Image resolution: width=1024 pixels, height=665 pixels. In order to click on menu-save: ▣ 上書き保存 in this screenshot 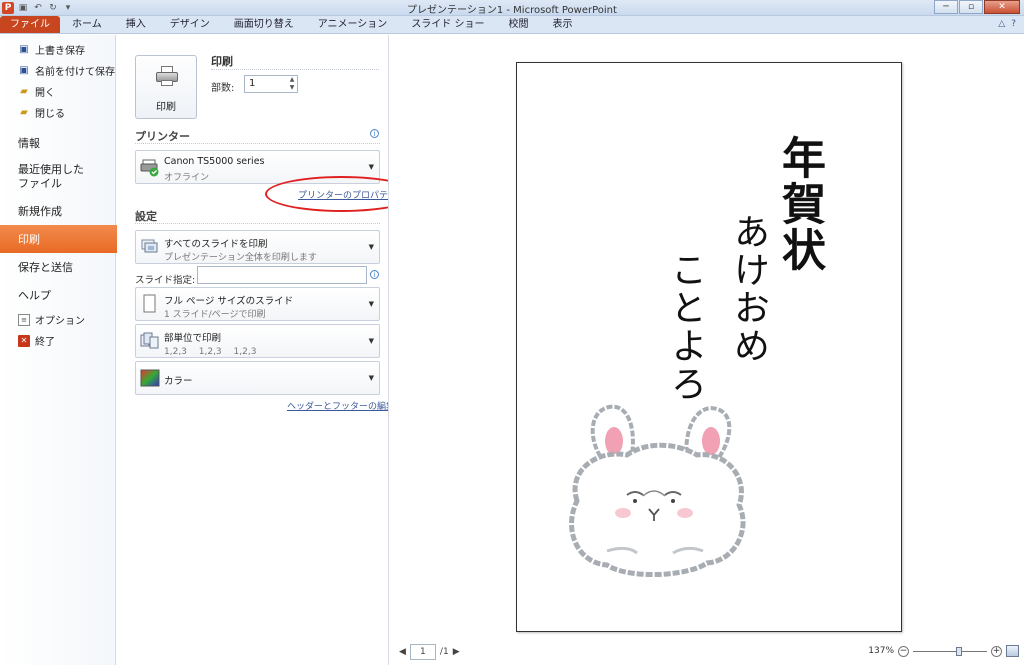, I will do `click(57, 49)`.